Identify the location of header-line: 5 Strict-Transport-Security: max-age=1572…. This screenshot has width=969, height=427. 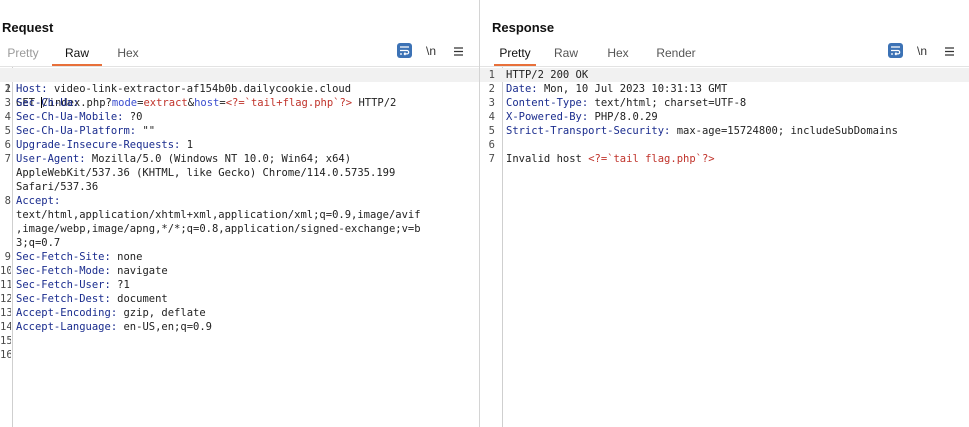
(693, 131).